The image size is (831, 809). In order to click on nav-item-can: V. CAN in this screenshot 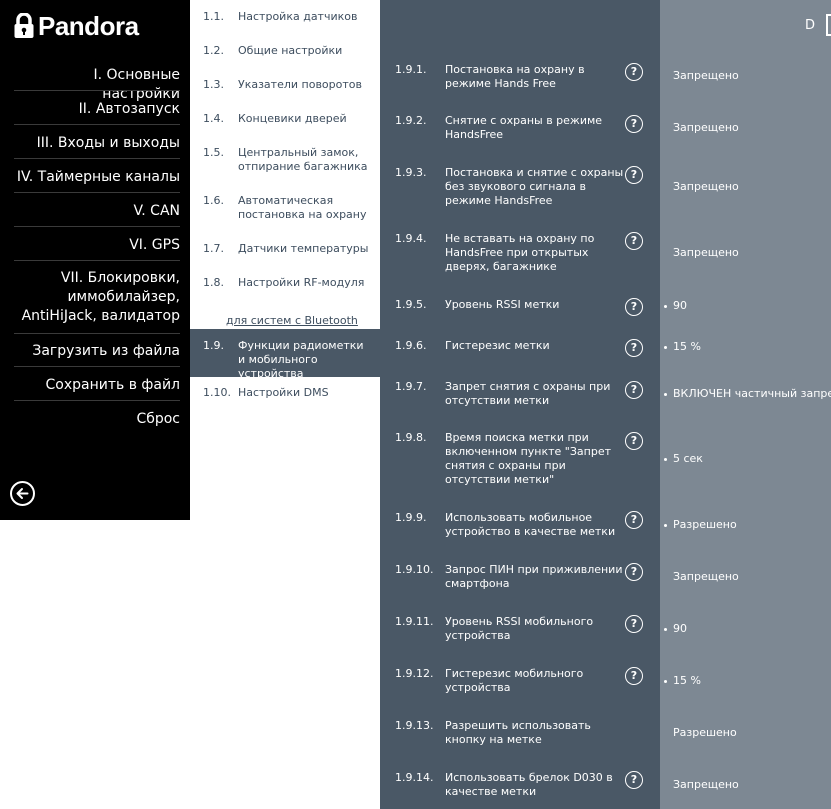, I will do `click(97, 211)`.